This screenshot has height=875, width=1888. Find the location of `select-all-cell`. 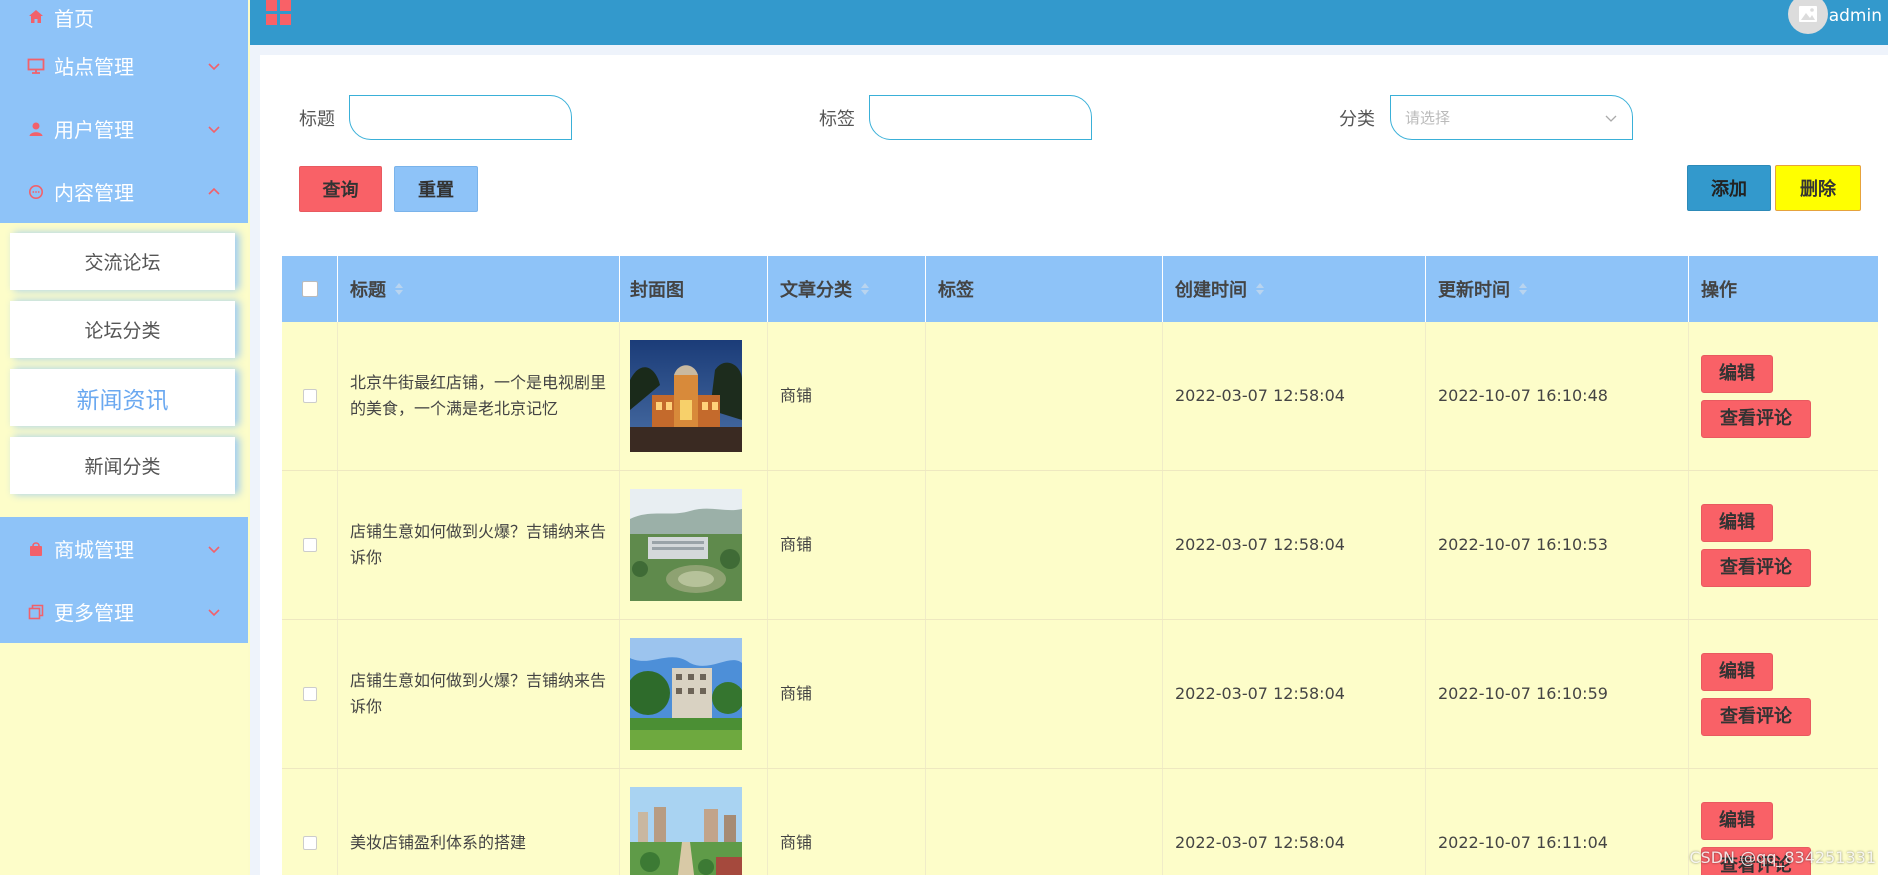

select-all-cell is located at coordinates (310, 289).